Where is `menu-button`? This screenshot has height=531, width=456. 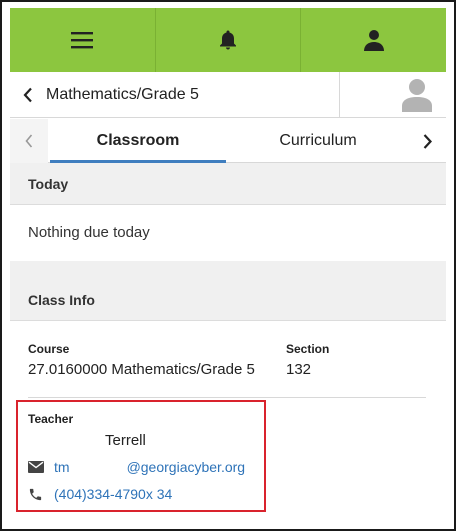
menu-button is located at coordinates (83, 40).